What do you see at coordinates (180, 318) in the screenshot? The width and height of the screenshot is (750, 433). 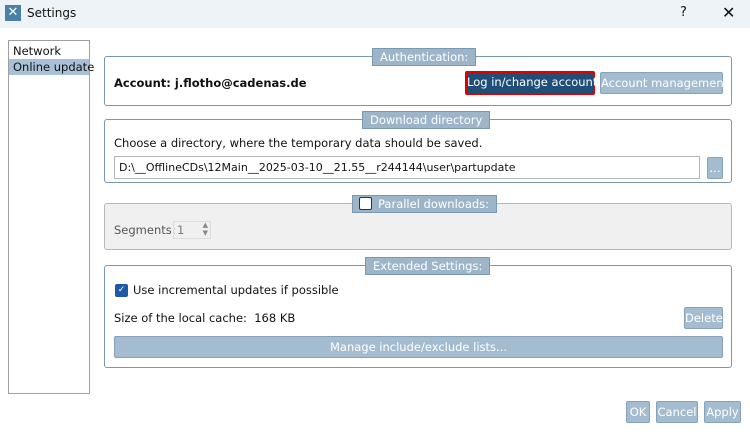 I see `cache-size-caption: Size of the local cache:` at bounding box center [180, 318].